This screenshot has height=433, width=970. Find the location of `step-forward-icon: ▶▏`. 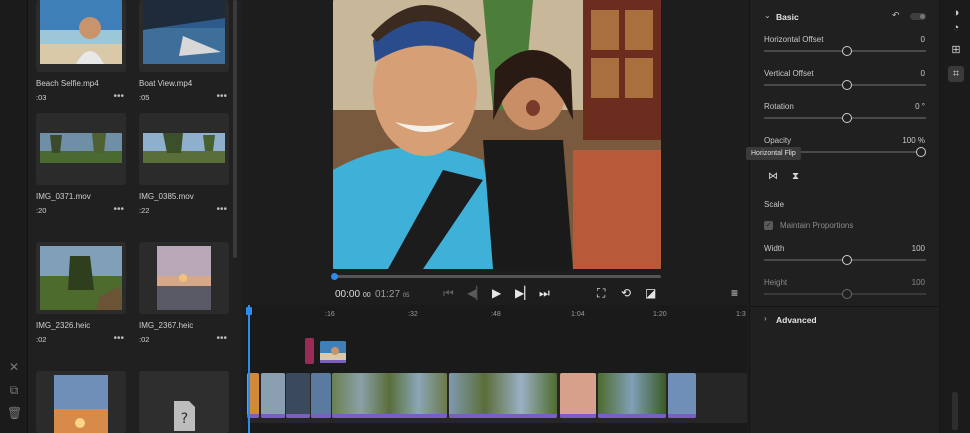

step-forward-icon: ▶▏ is located at coordinates (524, 293).